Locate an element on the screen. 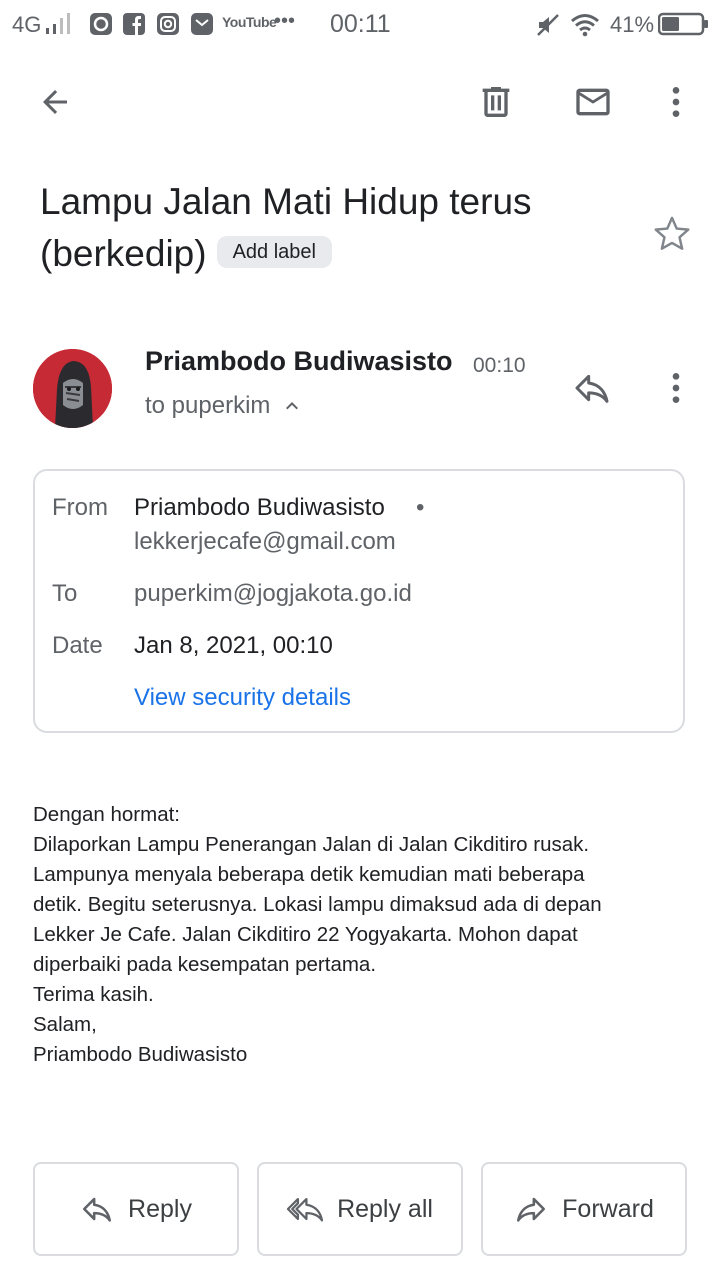 The image size is (720, 1280). mail-icon is located at coordinates (202, 24).